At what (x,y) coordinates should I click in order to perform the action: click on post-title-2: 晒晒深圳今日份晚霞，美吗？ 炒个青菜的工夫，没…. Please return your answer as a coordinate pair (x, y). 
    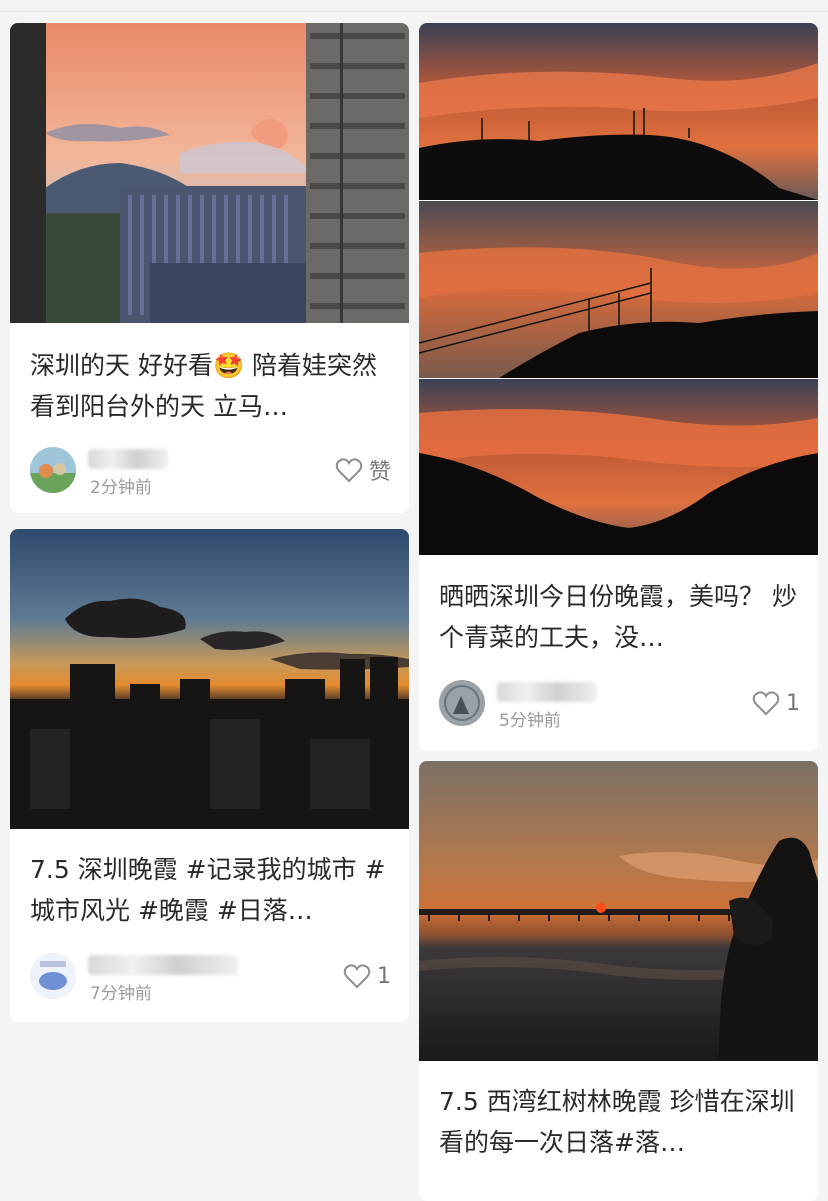
    Looking at the image, I should click on (619, 617).